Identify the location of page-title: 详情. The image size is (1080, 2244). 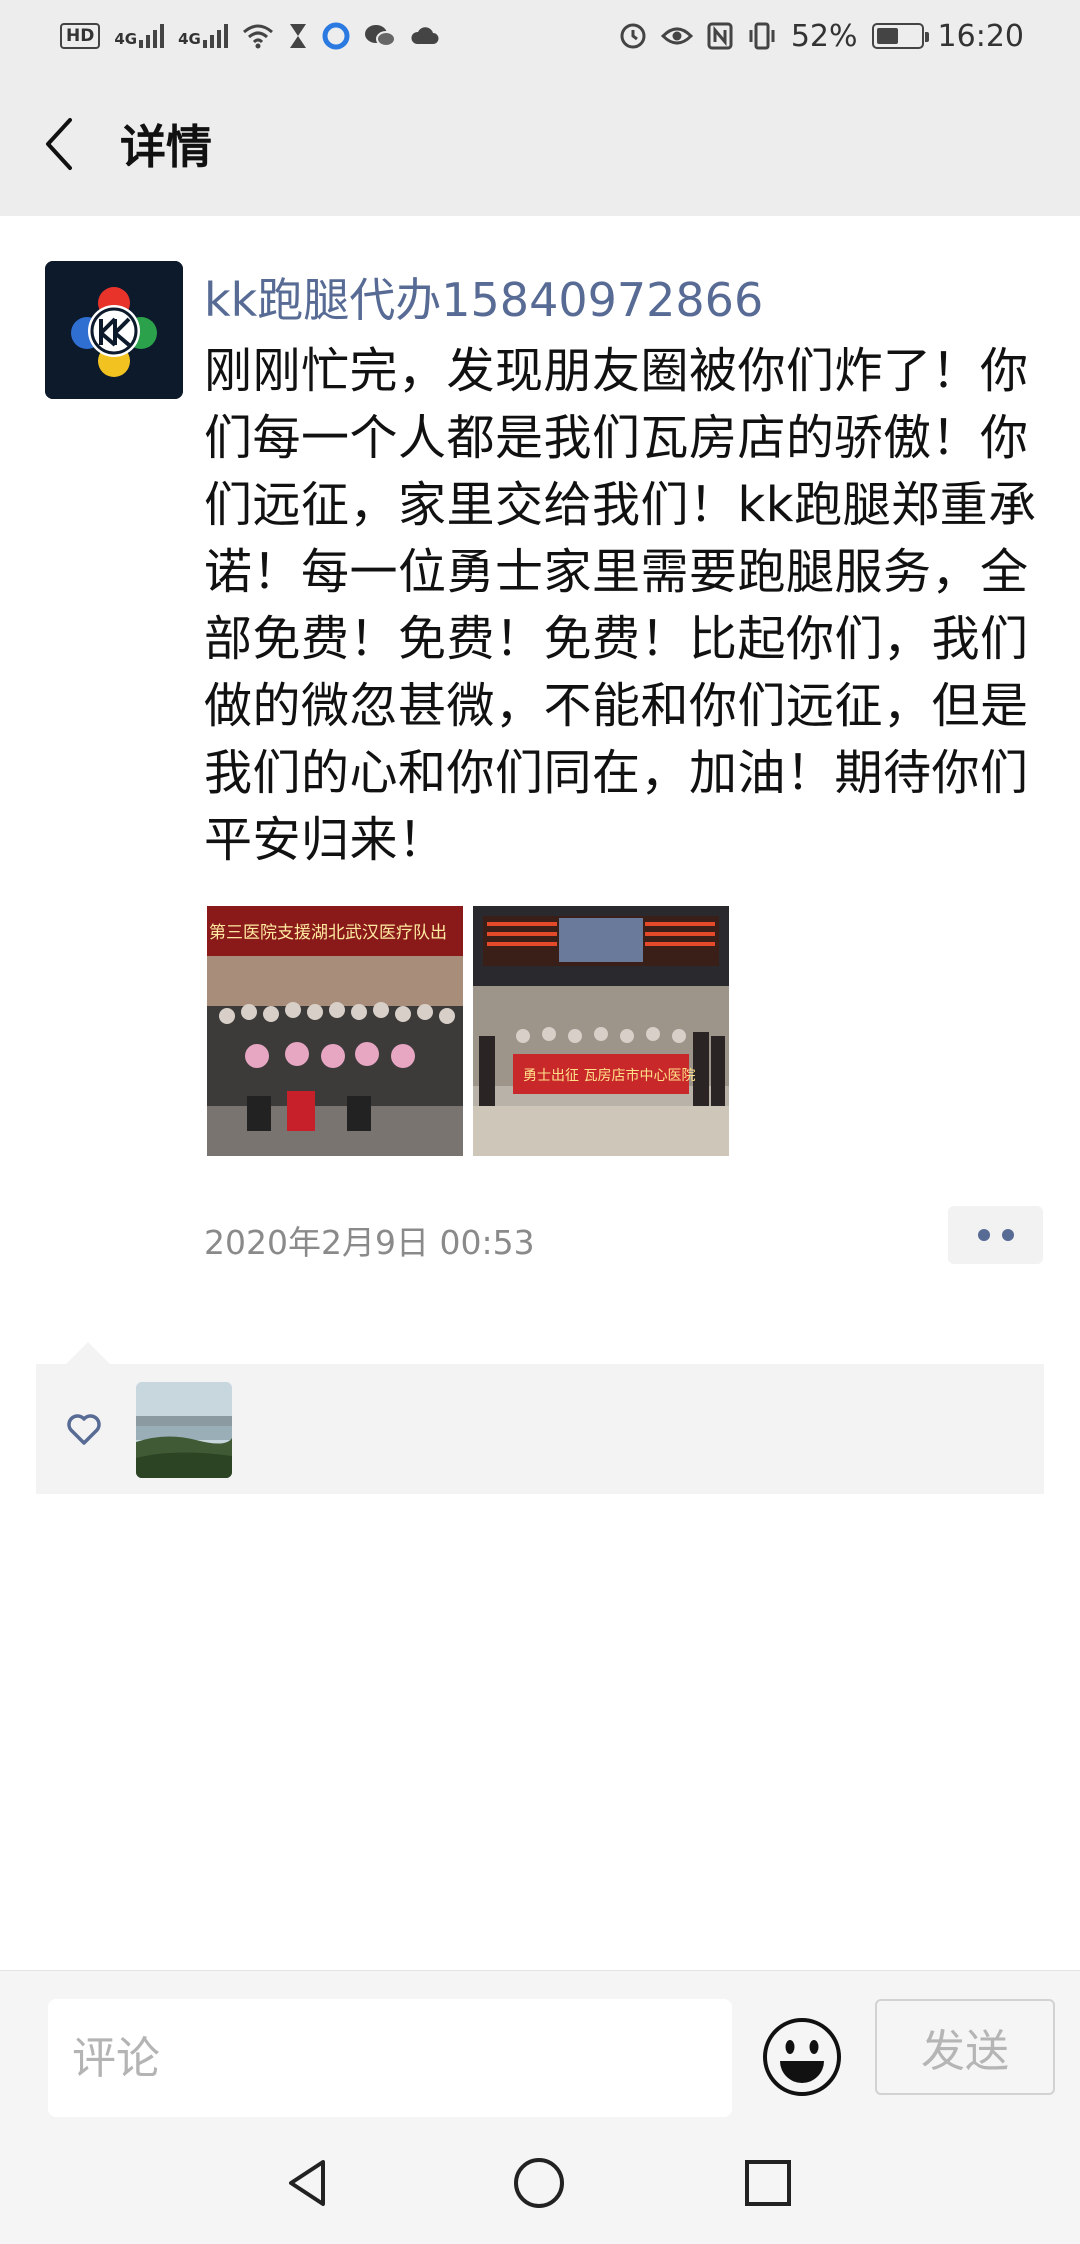
(166, 147).